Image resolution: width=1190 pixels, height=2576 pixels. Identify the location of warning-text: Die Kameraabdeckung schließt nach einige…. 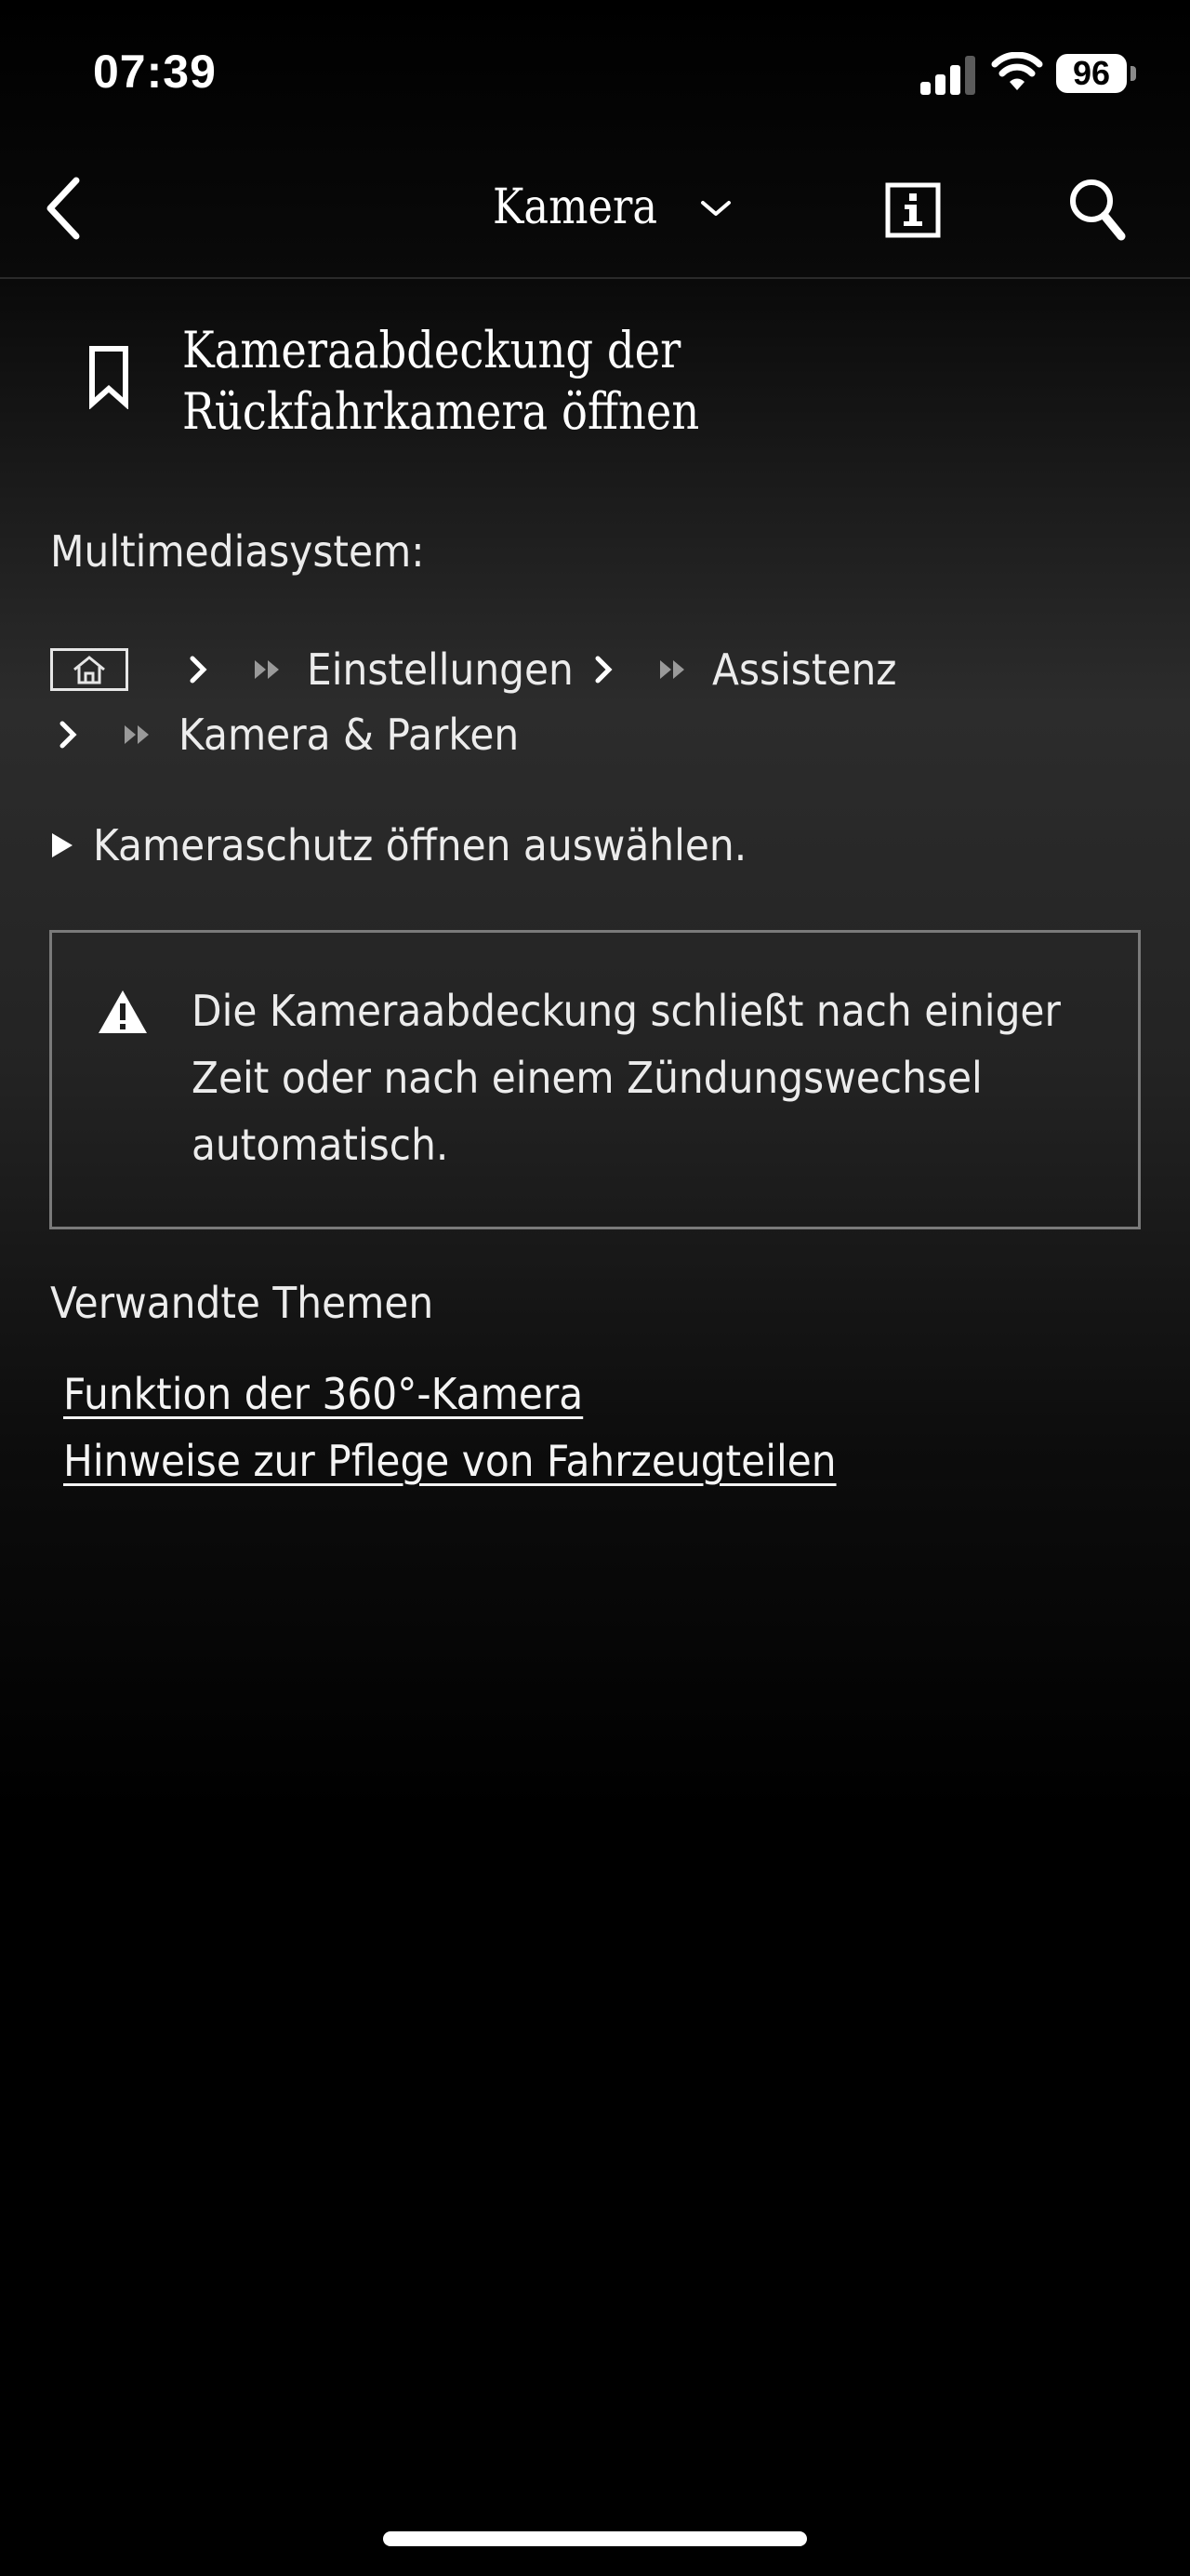
(636, 1077).